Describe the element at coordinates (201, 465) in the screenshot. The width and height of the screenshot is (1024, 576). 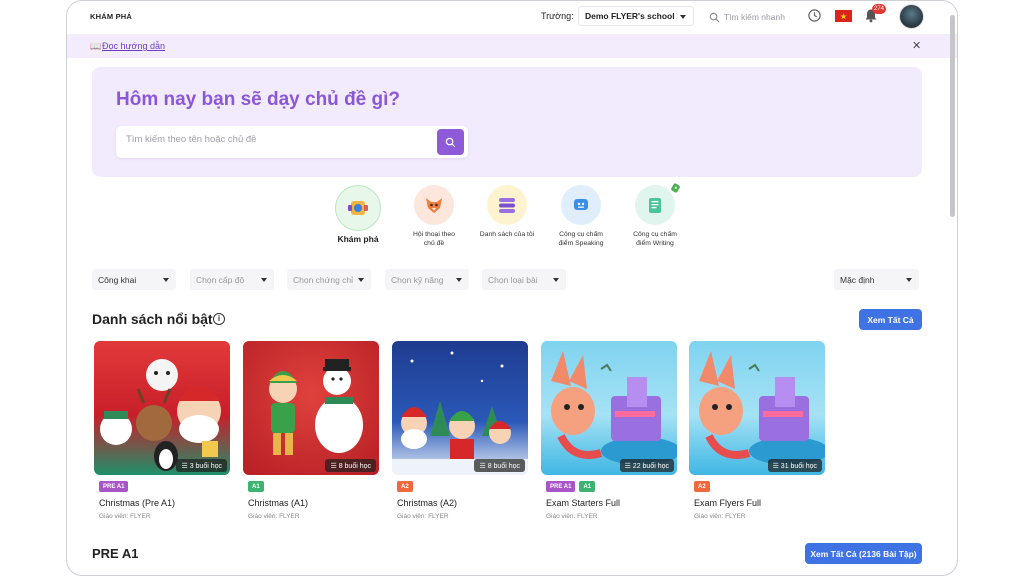
I see `sessions-badge: ☰ 3 buổi học` at that location.